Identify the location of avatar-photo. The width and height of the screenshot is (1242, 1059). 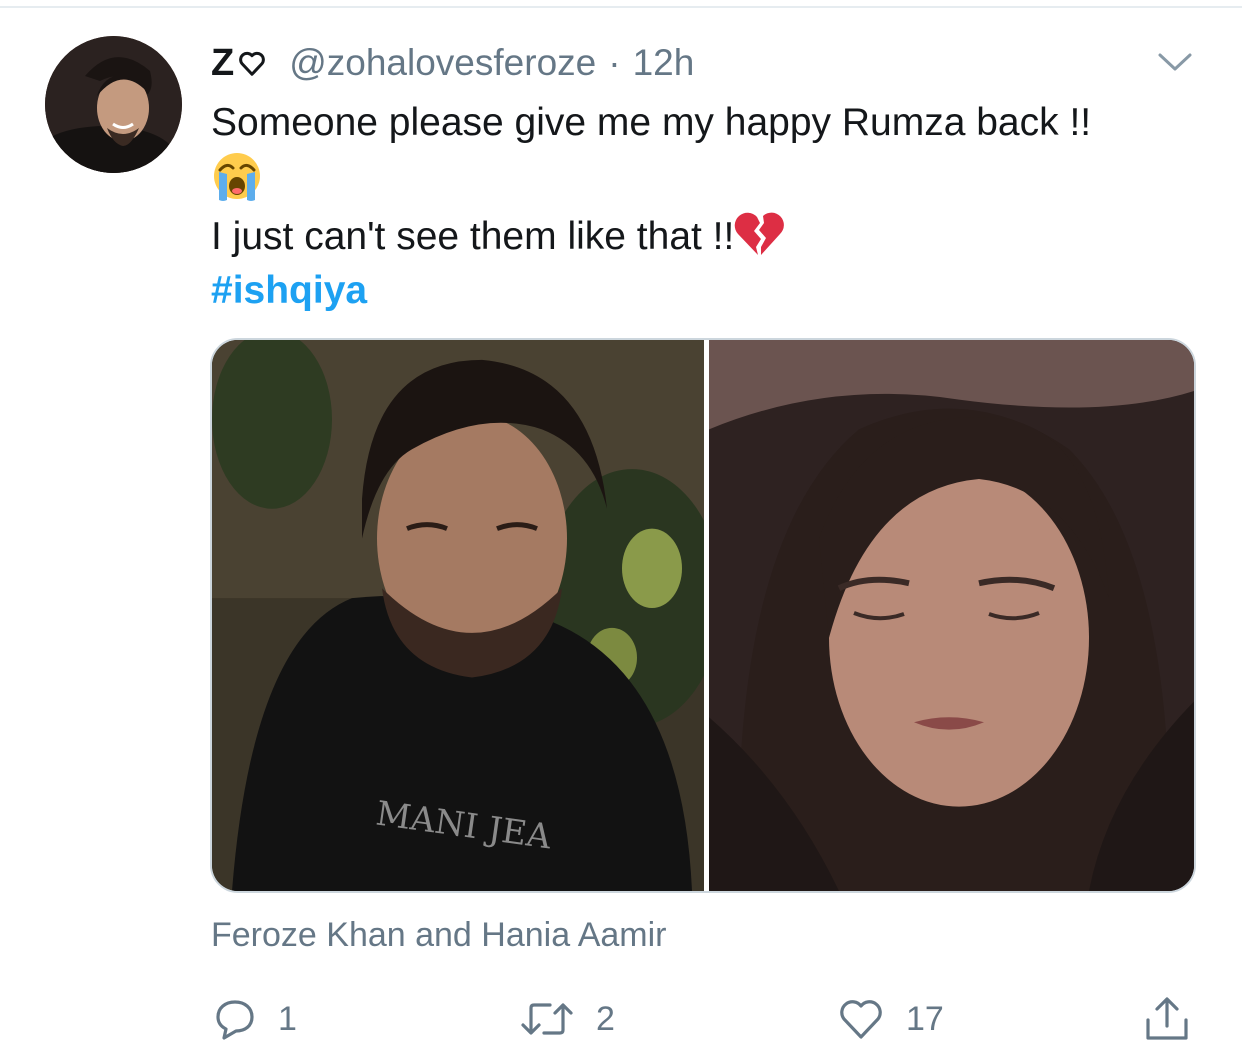
(113, 104).